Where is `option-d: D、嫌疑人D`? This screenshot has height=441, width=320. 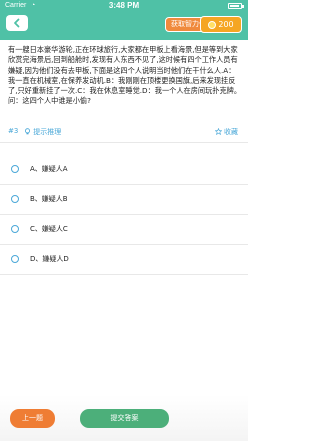 option-d: D、嫌疑人D is located at coordinates (124, 259).